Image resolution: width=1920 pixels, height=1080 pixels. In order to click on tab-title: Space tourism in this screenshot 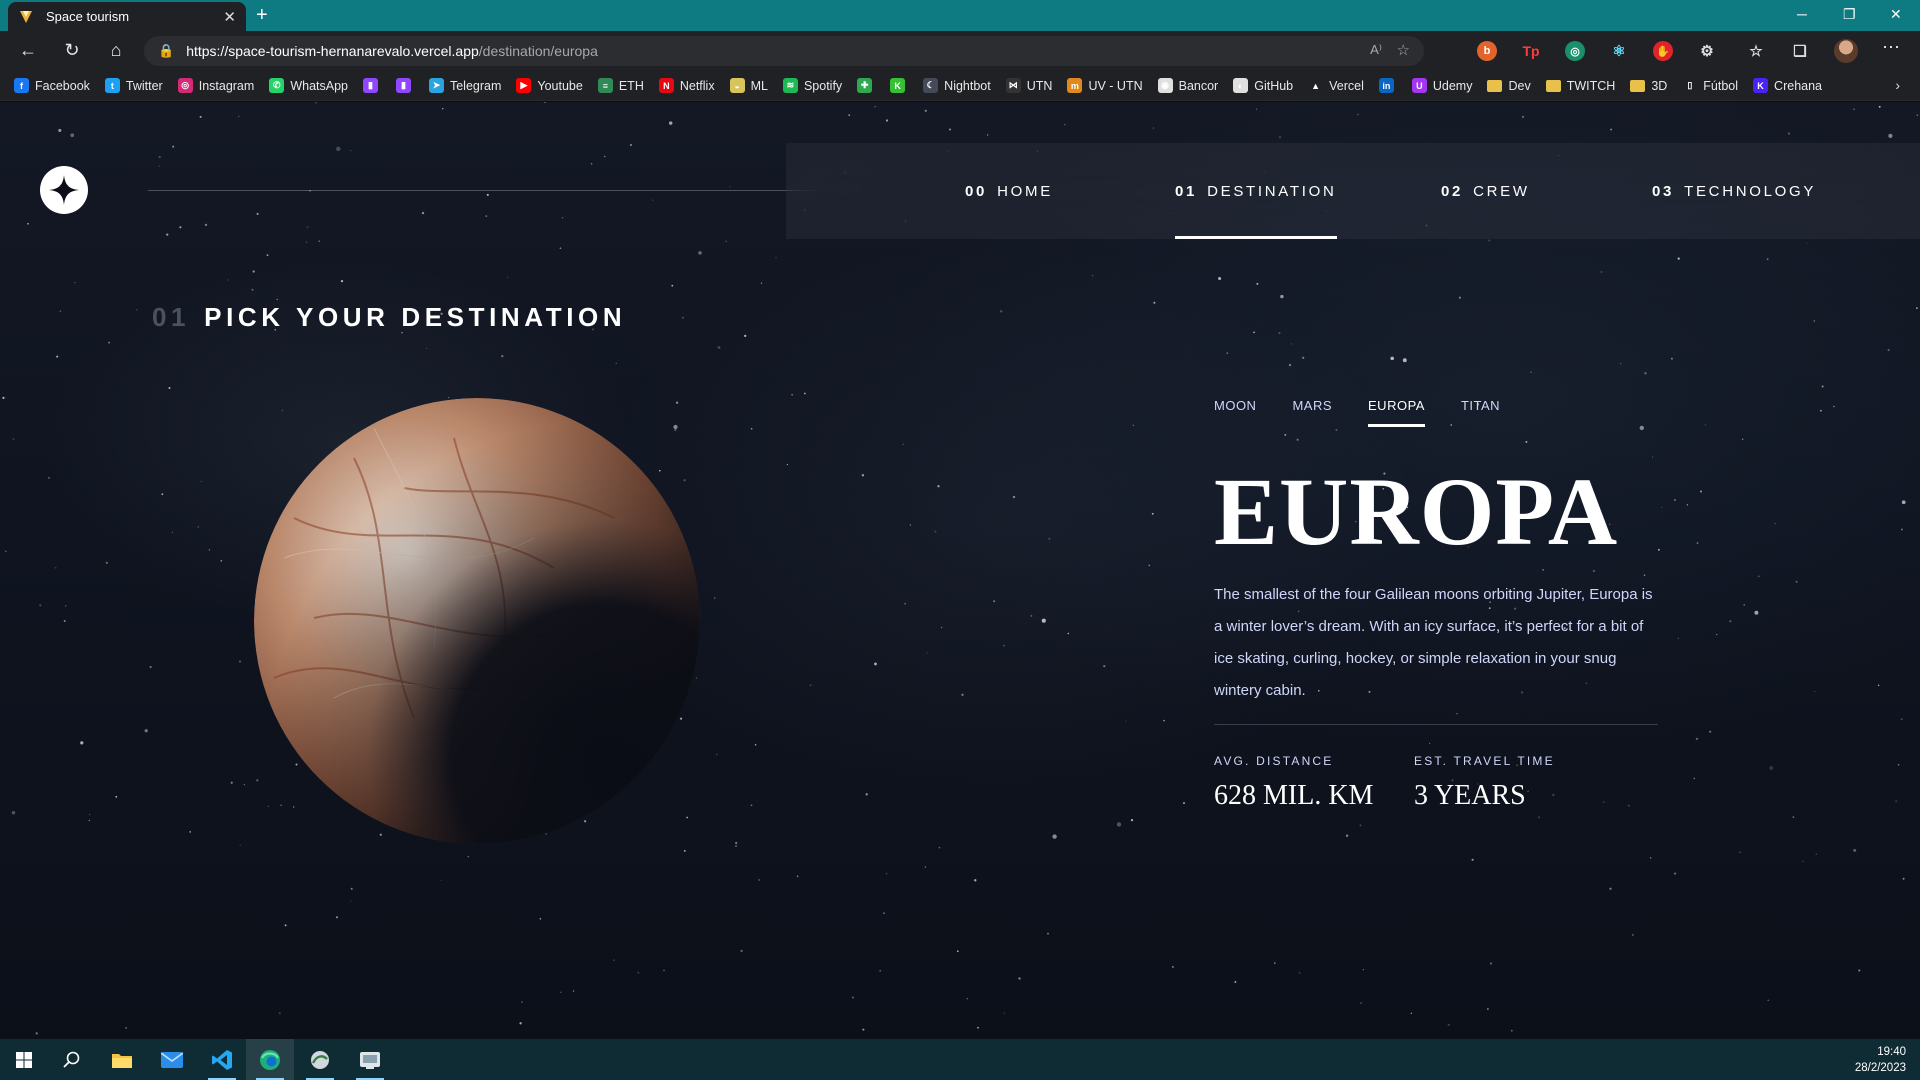, I will do `click(88, 16)`.